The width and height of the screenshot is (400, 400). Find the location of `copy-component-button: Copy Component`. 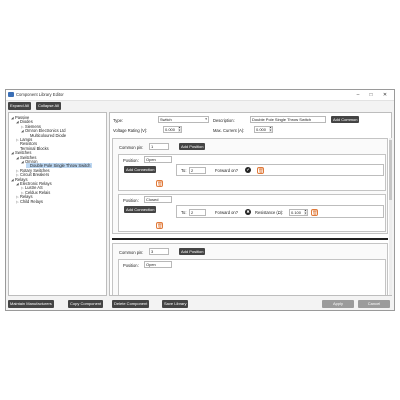

copy-component-button: Copy Component is located at coordinates (86, 304).